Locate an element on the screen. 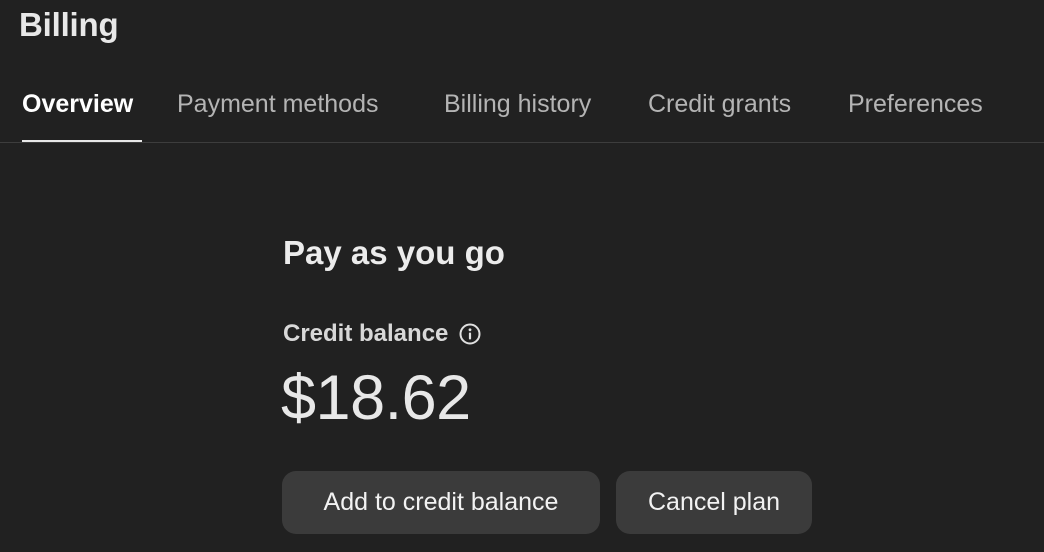 The height and width of the screenshot is (552, 1044). active-tab-indicator is located at coordinates (82, 141).